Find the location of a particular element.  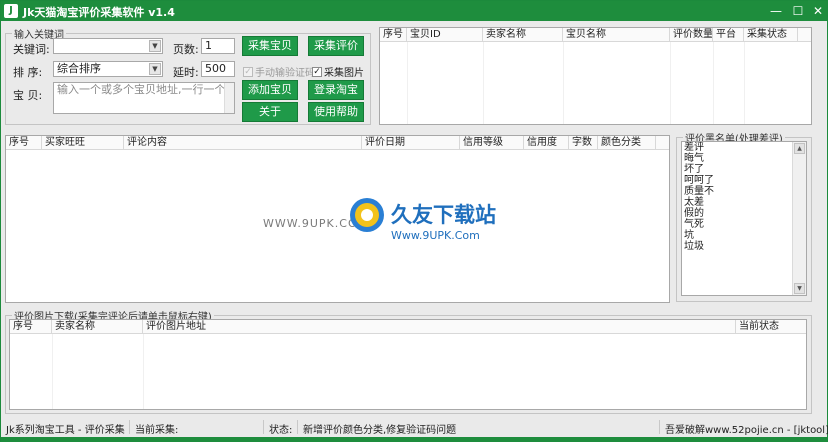

item-url-placeholder: 输入一个或多个宝贝地址,一行一个 is located at coordinates (141, 89).